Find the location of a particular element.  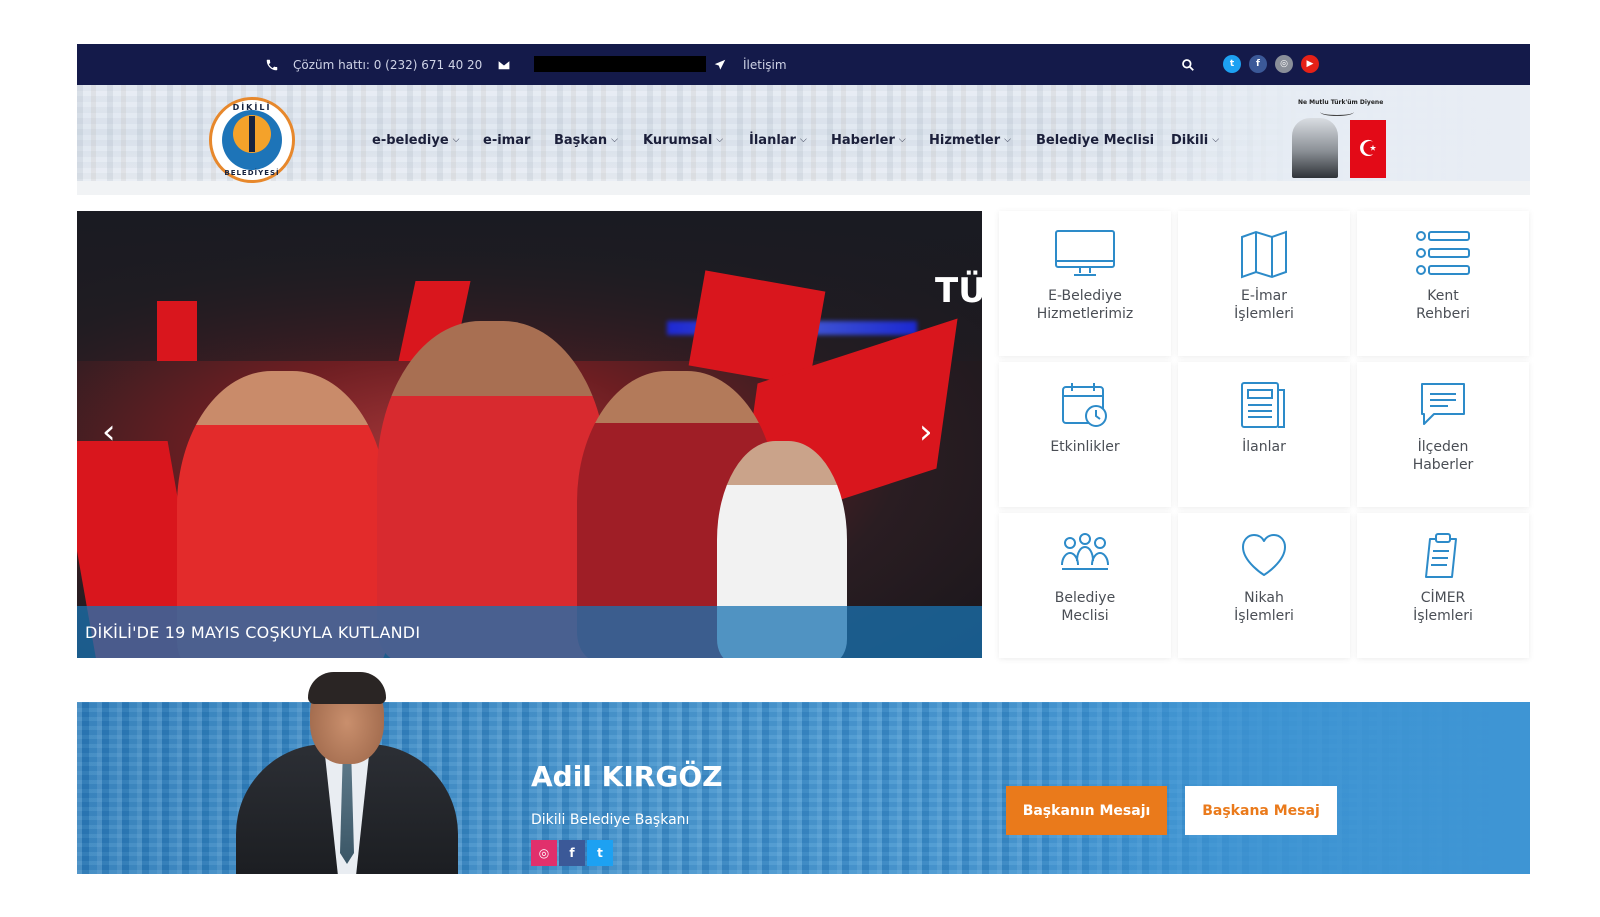

logo: DİKİLİ BELEDİYESİ is located at coordinates (252, 140).